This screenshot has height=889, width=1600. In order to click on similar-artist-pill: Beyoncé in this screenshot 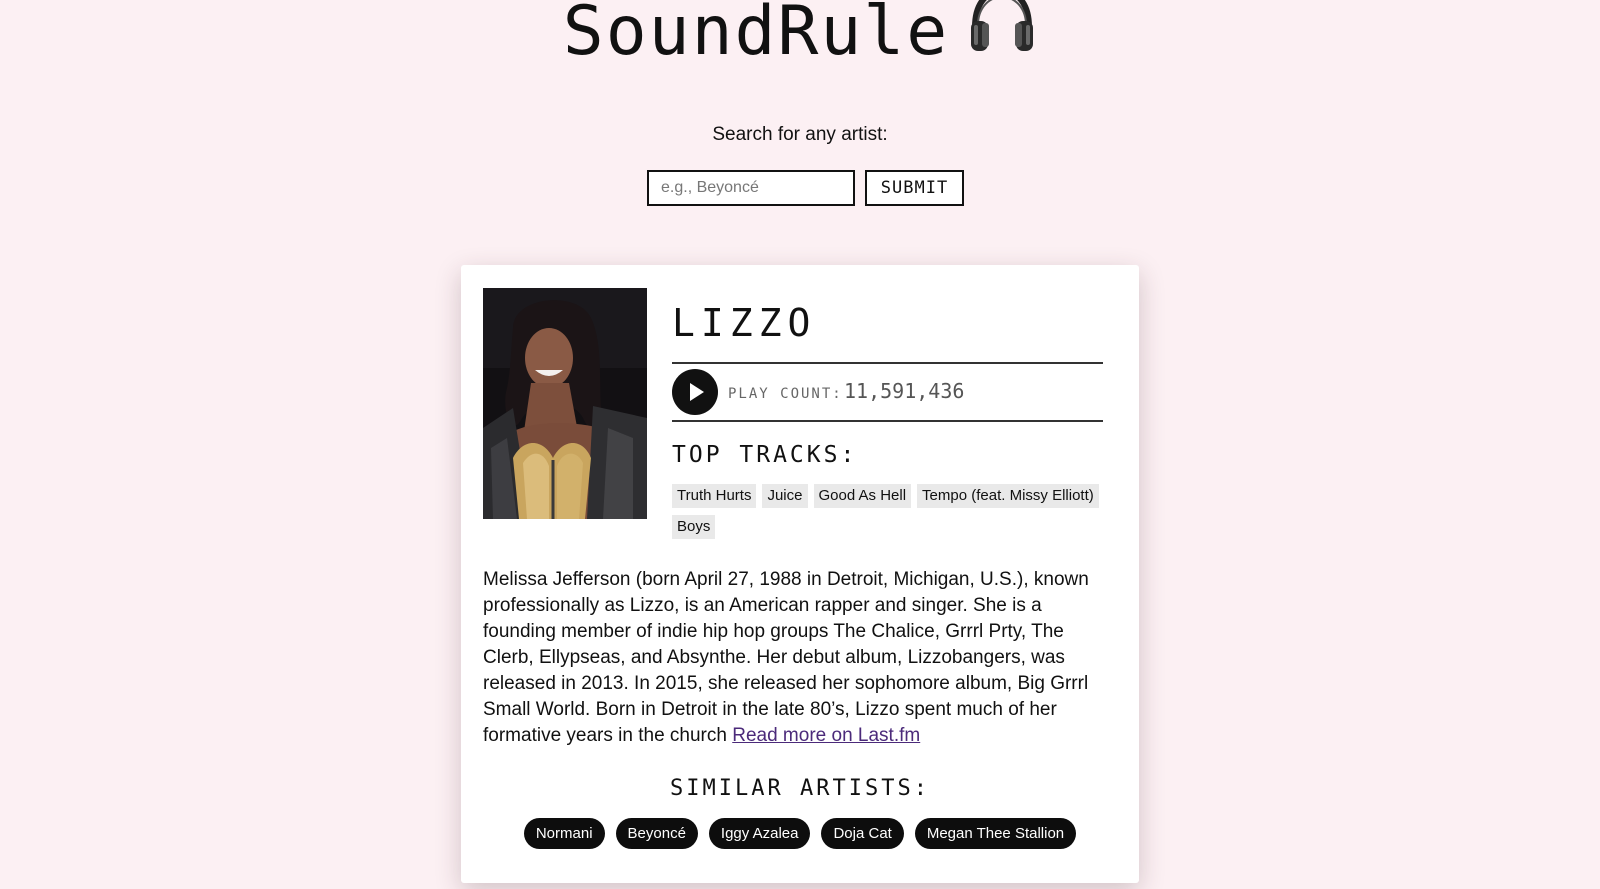, I will do `click(656, 833)`.